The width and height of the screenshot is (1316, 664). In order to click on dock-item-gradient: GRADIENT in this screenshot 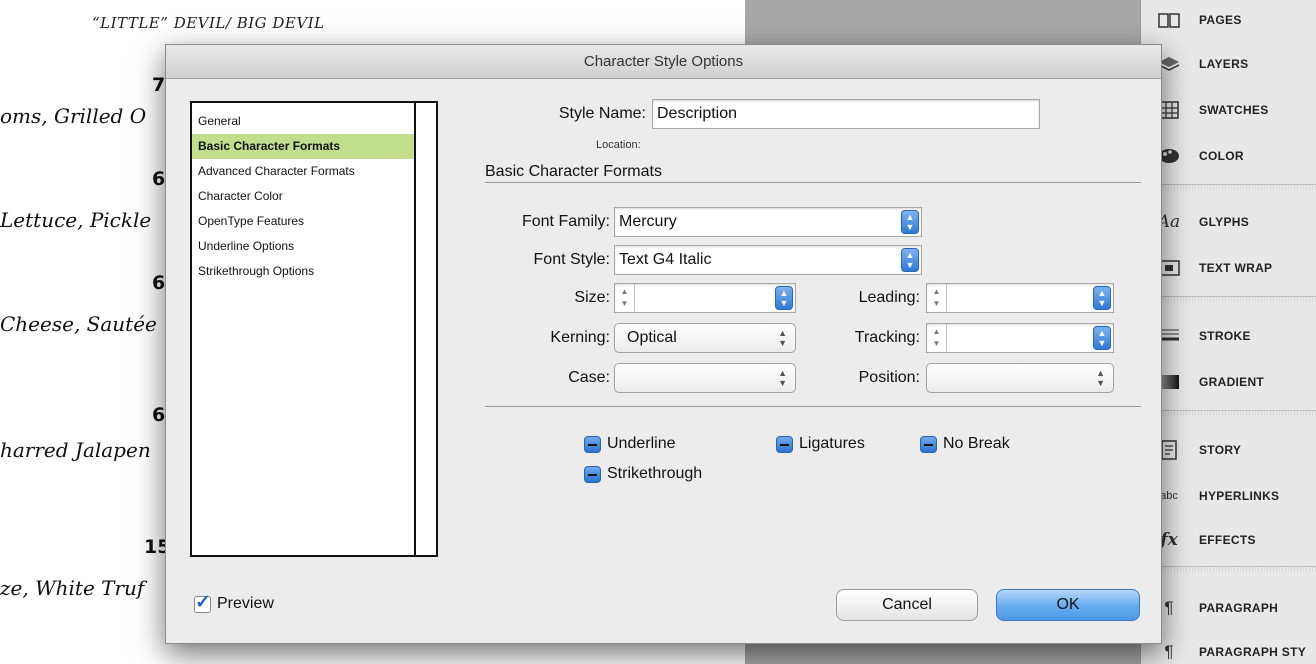, I will do `click(1228, 382)`.